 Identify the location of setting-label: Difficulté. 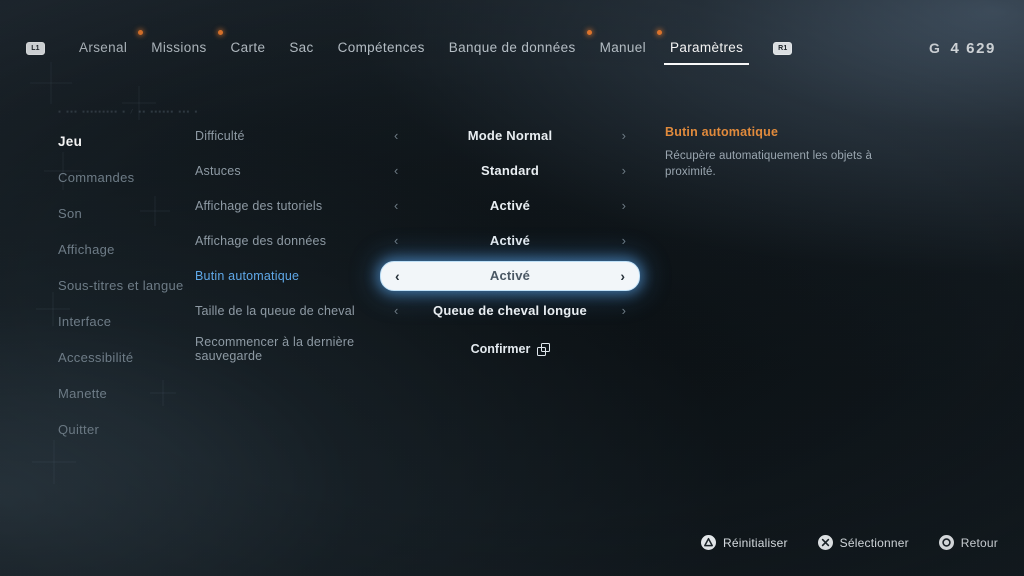
(220, 135).